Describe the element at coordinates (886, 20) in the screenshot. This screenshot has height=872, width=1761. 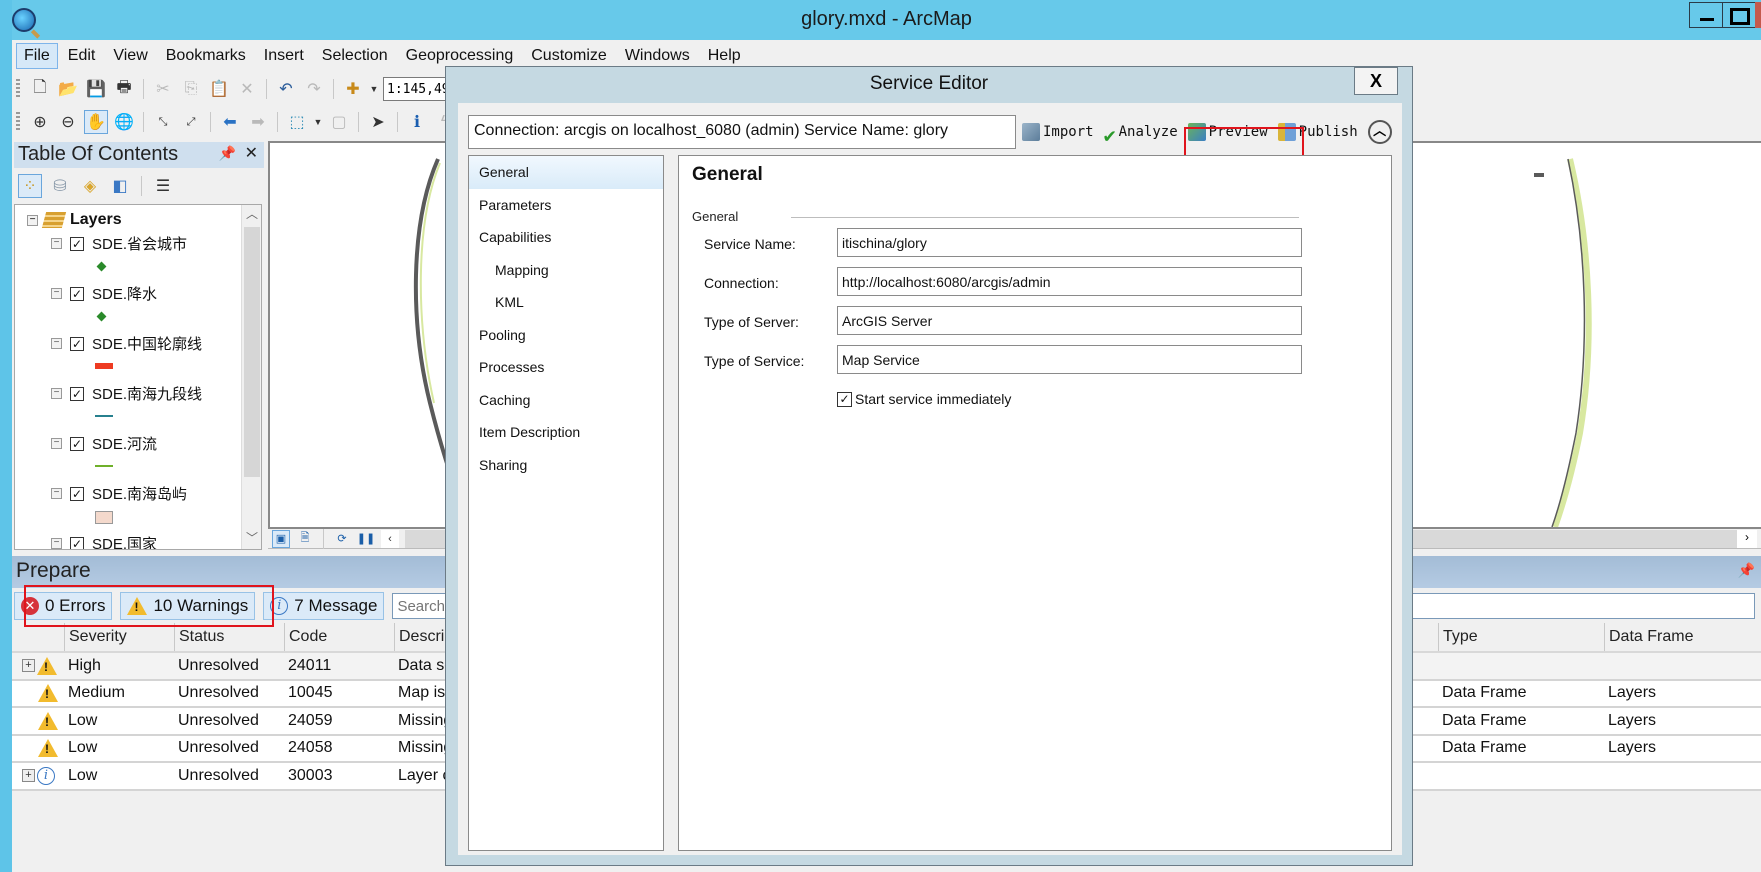
I see `title-bar: glory.mxd - ArcMap` at that location.